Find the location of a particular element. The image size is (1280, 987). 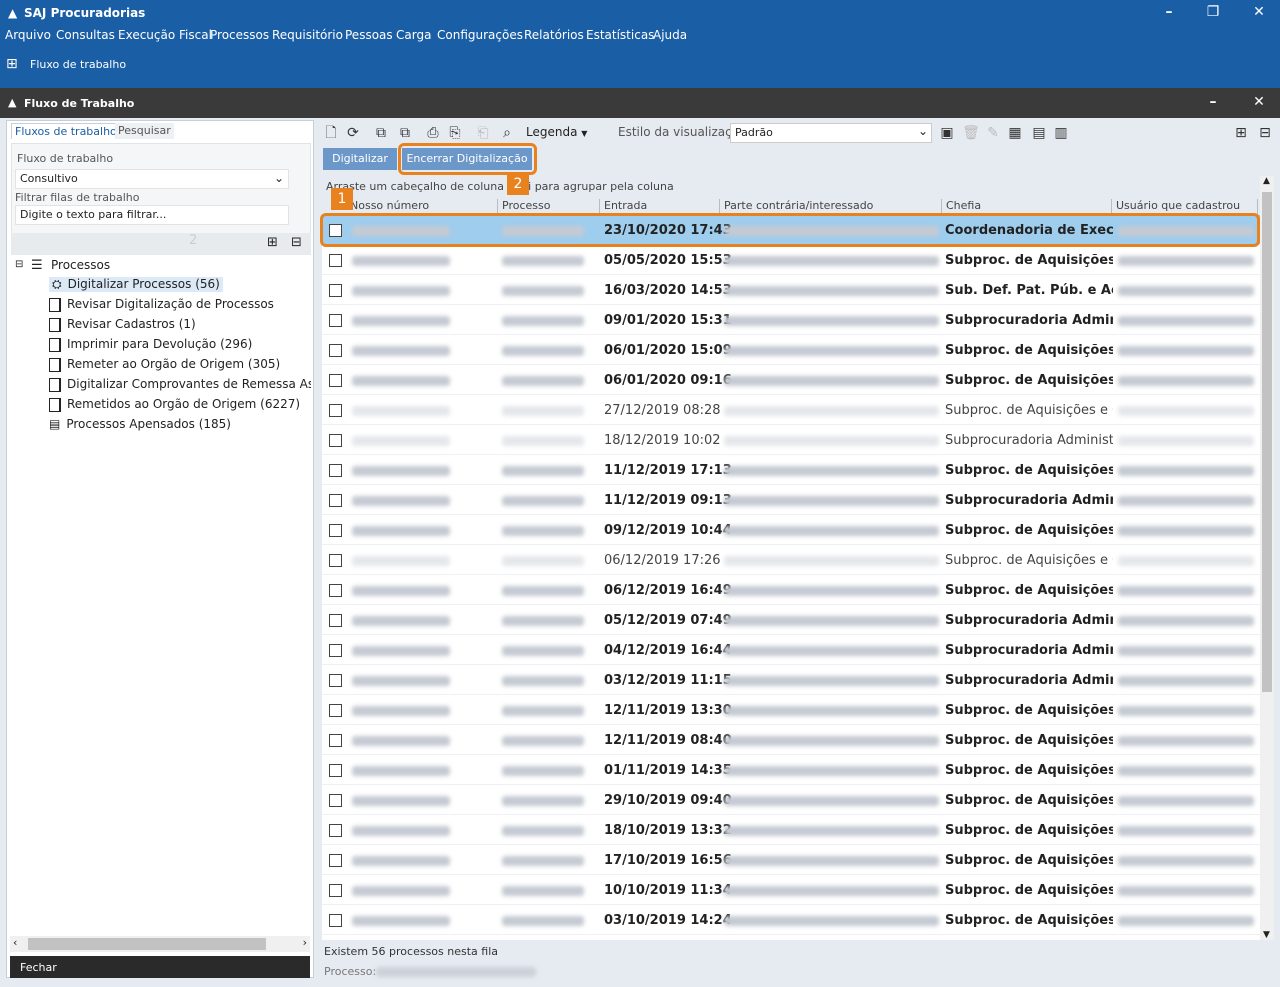

left-horizontal-scrollbar: ‹ › is located at coordinates (160, 944).